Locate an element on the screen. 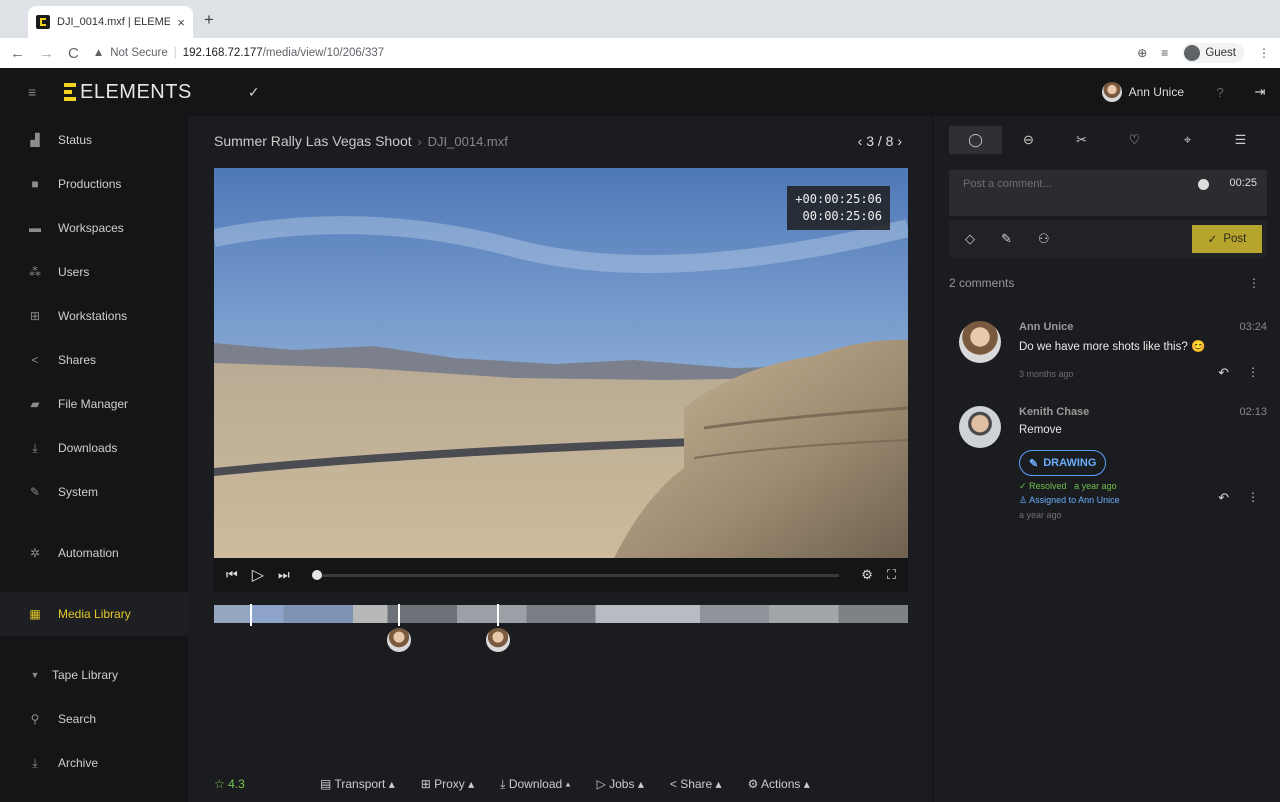  sidebar-item-search: ⚲ Search is located at coordinates (94, 719).